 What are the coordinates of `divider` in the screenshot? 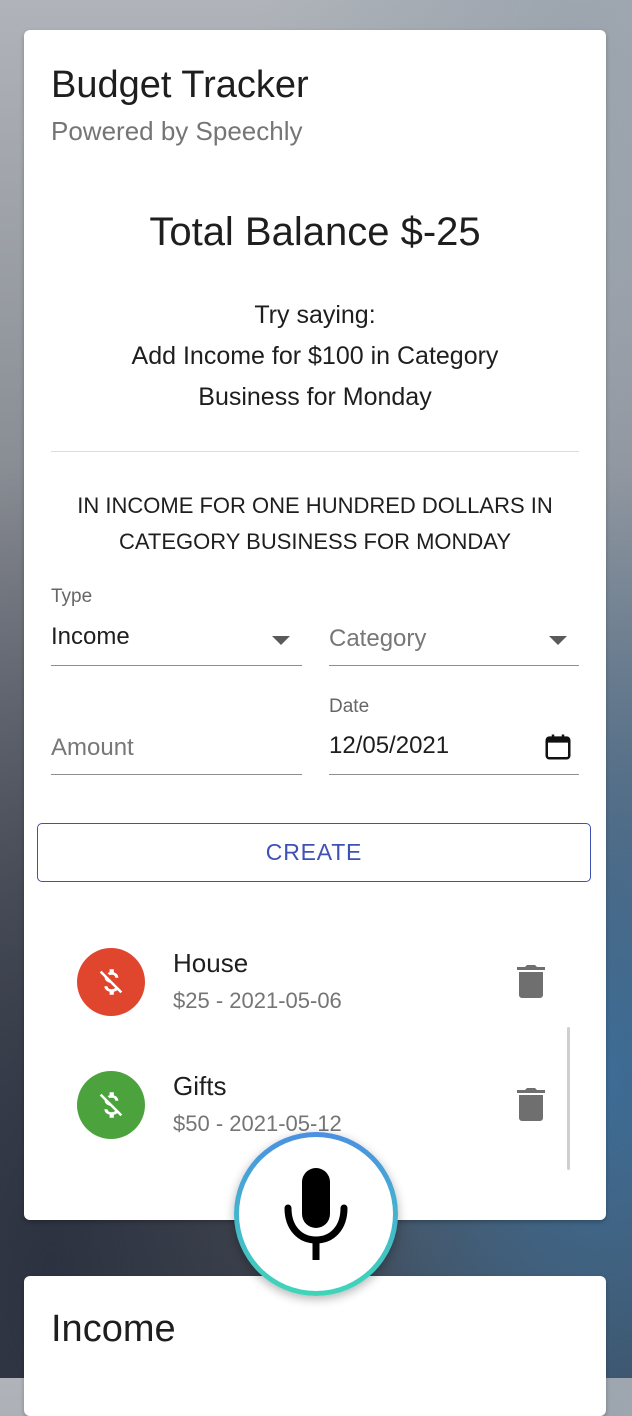 It's located at (315, 451).